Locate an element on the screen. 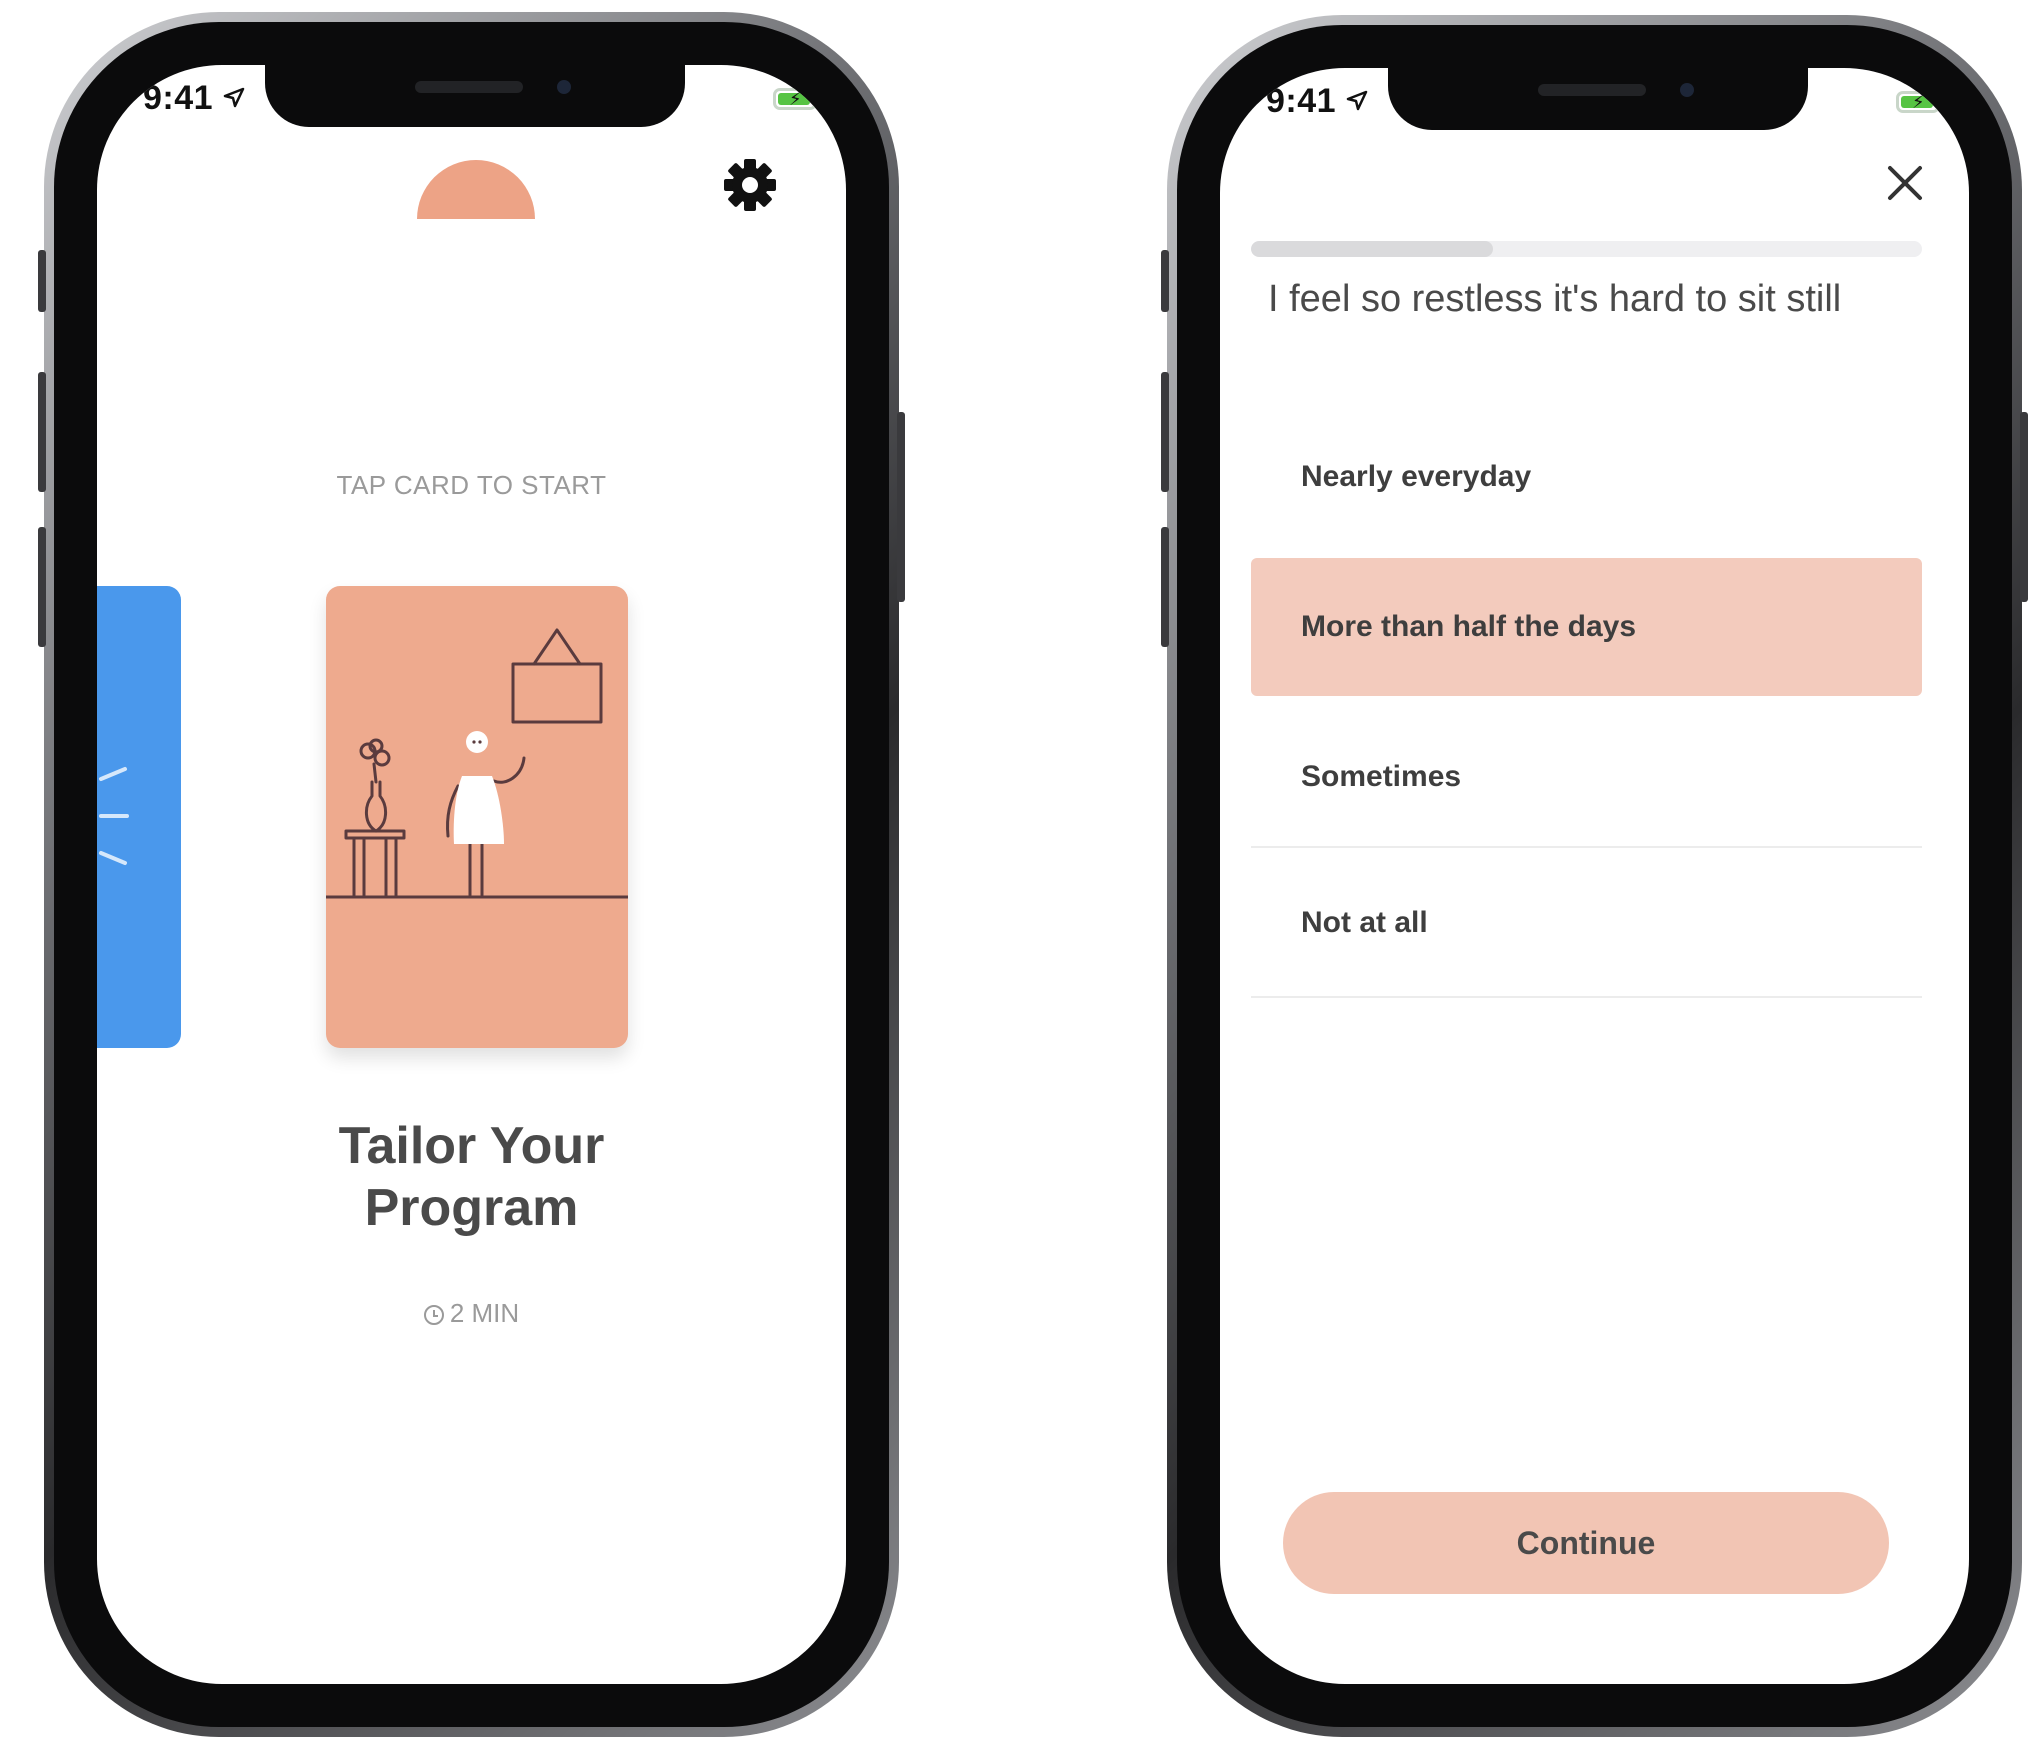 The height and width of the screenshot is (1737, 2033). previous-card is located at coordinates (139, 817).